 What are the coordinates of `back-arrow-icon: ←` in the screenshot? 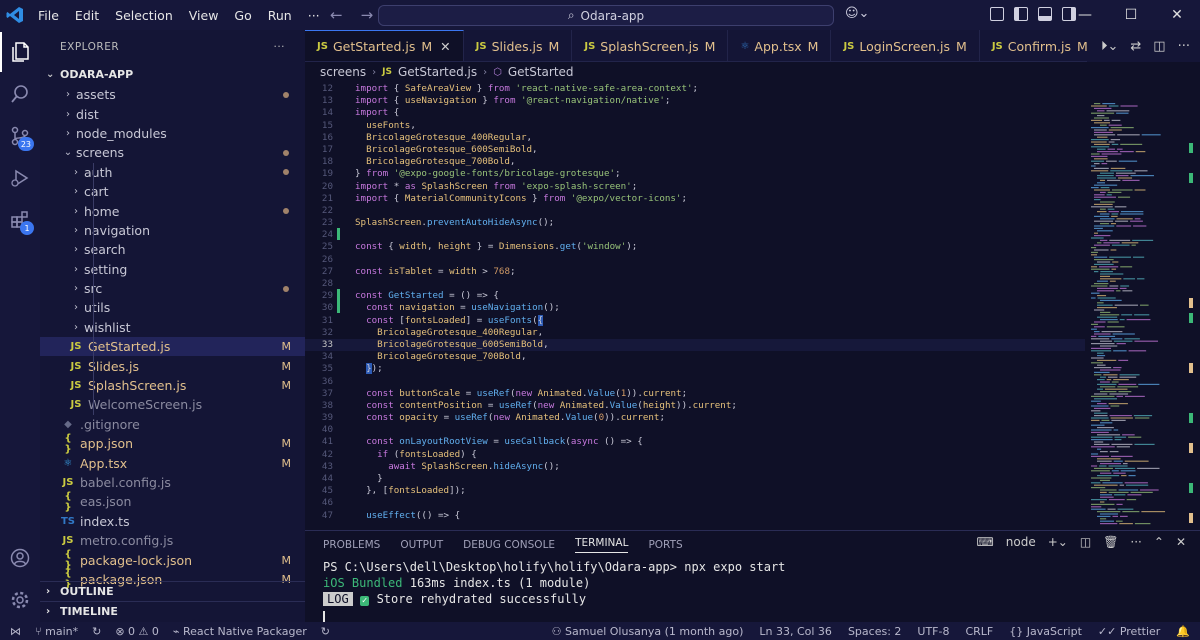 It's located at (336, 15).